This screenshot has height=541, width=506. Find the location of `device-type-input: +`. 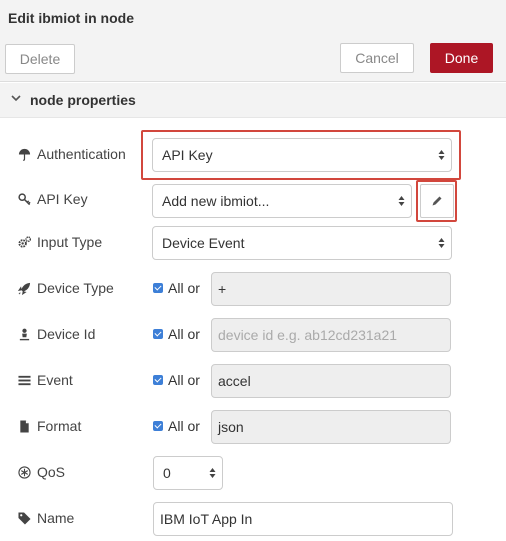

device-type-input: + is located at coordinates (331, 289).